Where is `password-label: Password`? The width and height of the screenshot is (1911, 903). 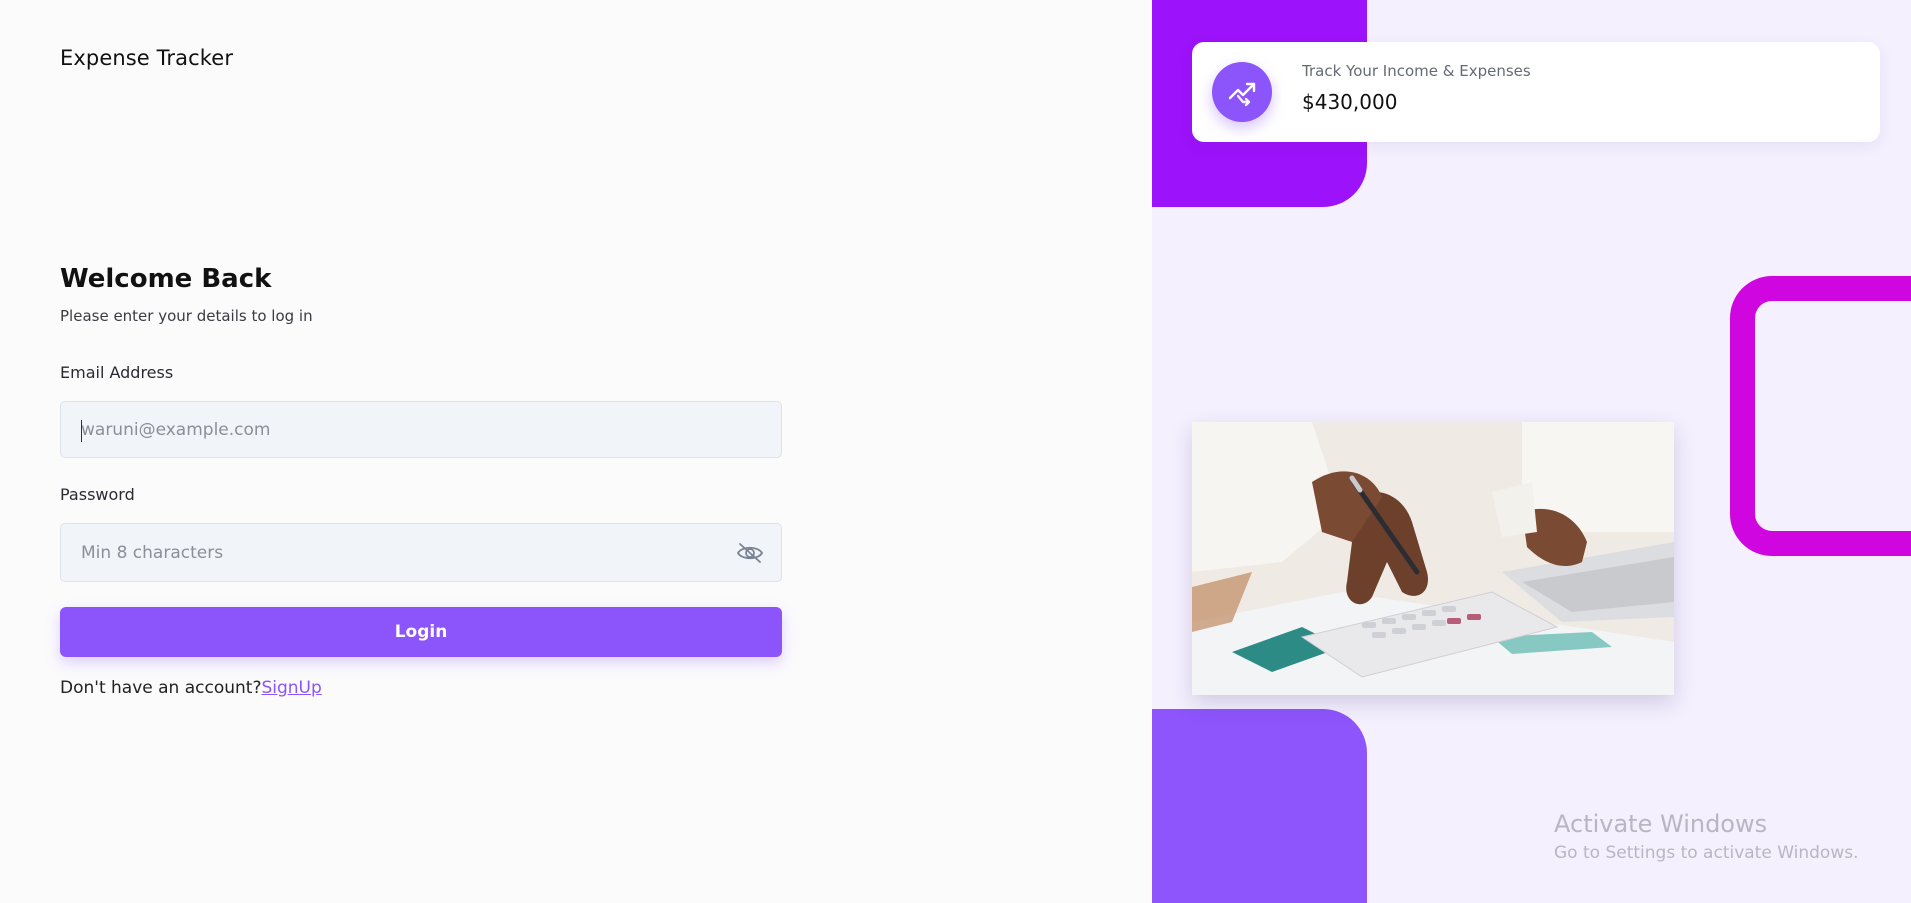 password-label: Password is located at coordinates (97, 494).